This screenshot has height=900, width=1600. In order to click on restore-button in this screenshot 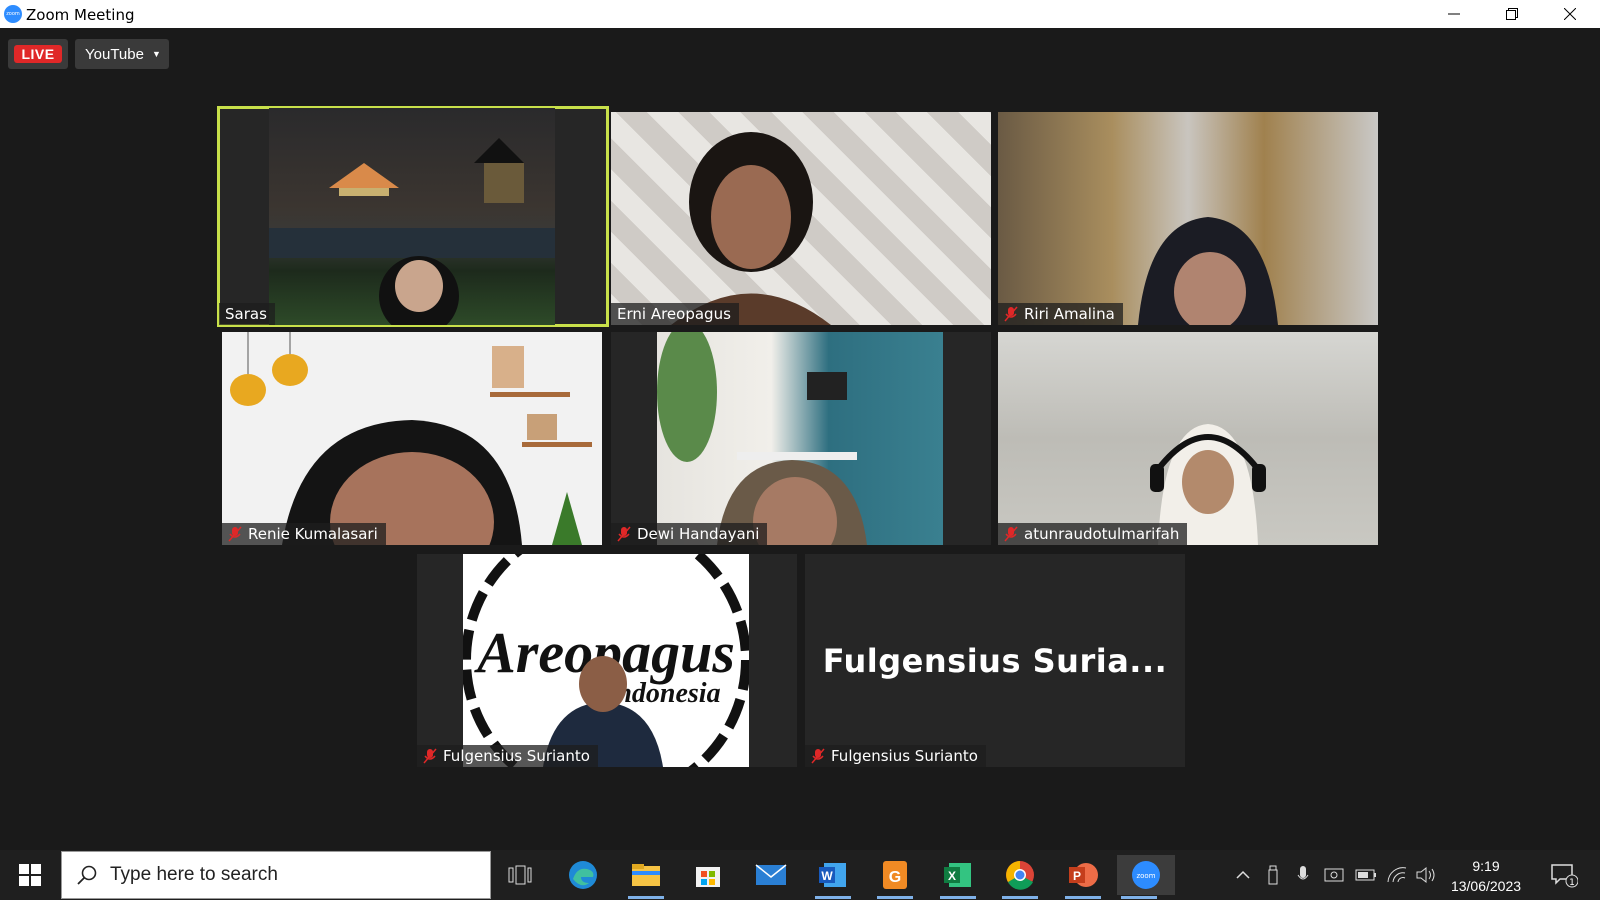, I will do `click(1512, 14)`.